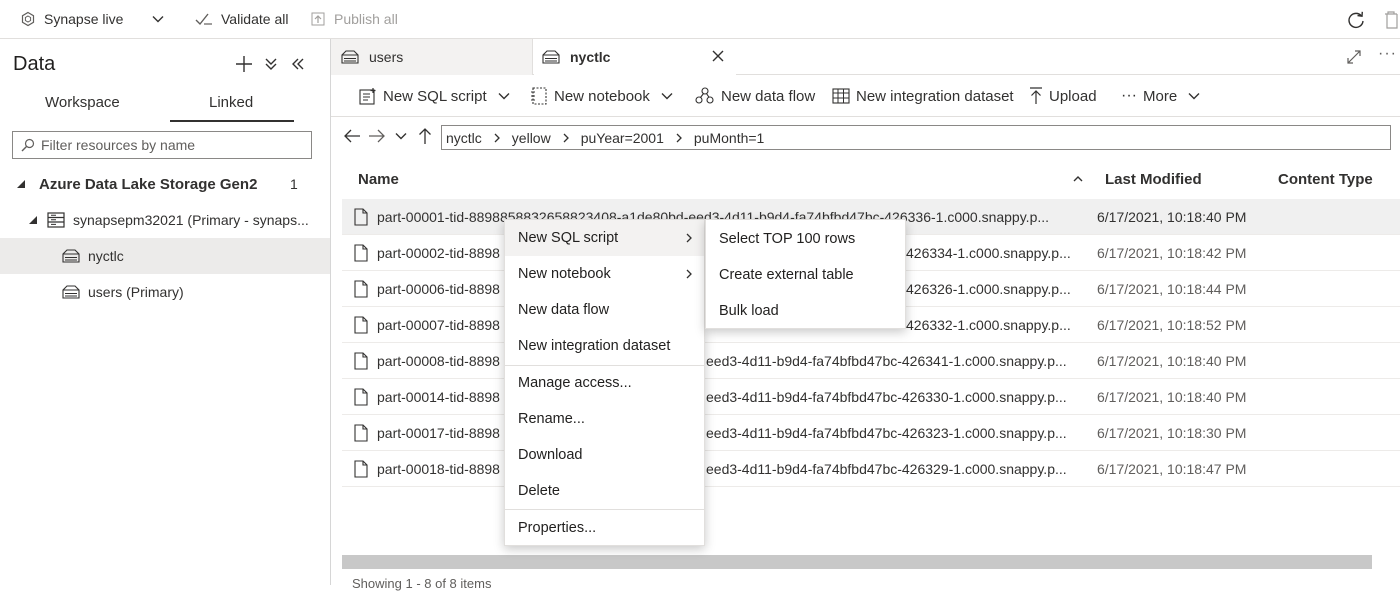  Describe the element at coordinates (354, 19) in the screenshot. I see `publish-all-button: Publish all` at that location.